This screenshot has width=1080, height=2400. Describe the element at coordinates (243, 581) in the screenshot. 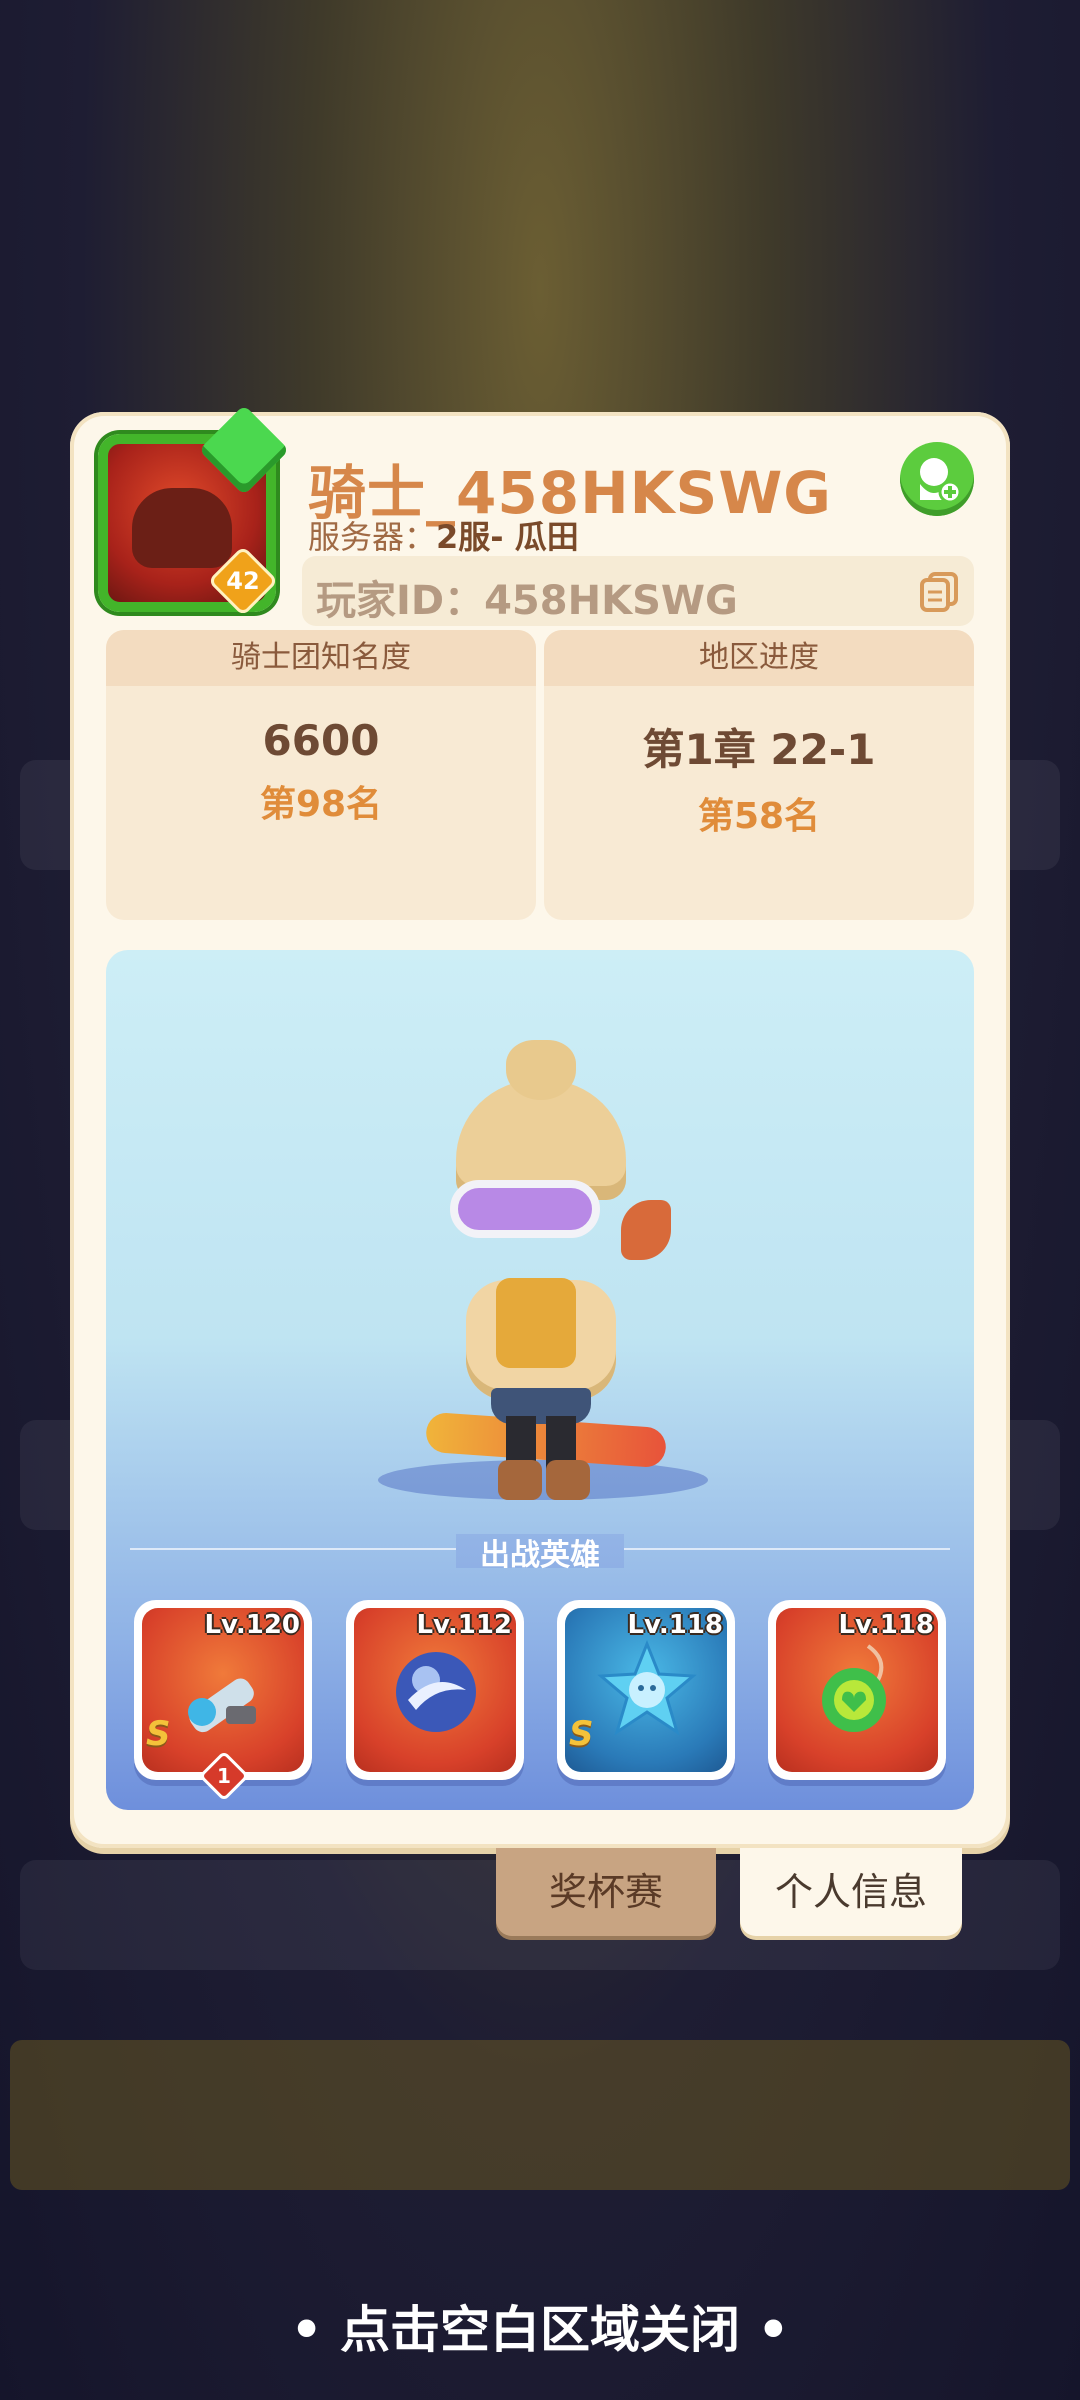

I see `avatar-level-text: 42` at that location.